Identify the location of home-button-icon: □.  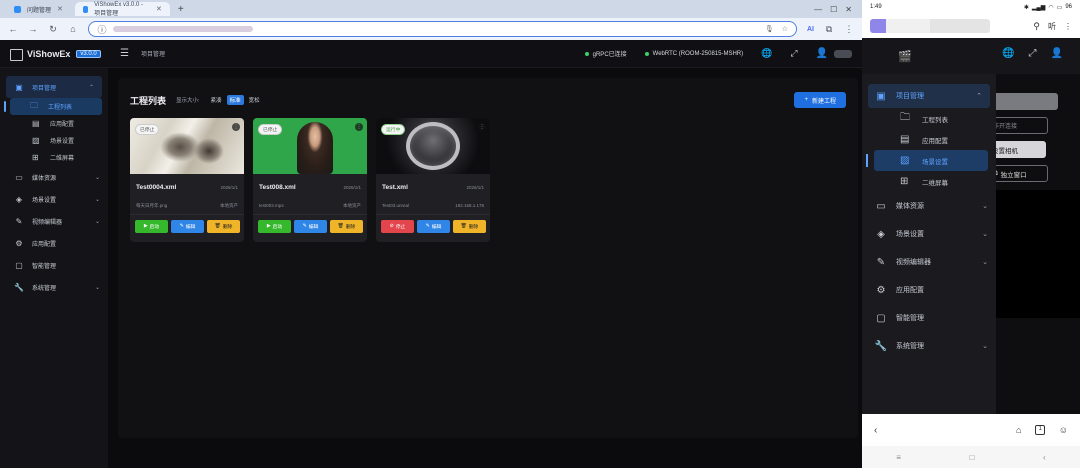
(972, 457).